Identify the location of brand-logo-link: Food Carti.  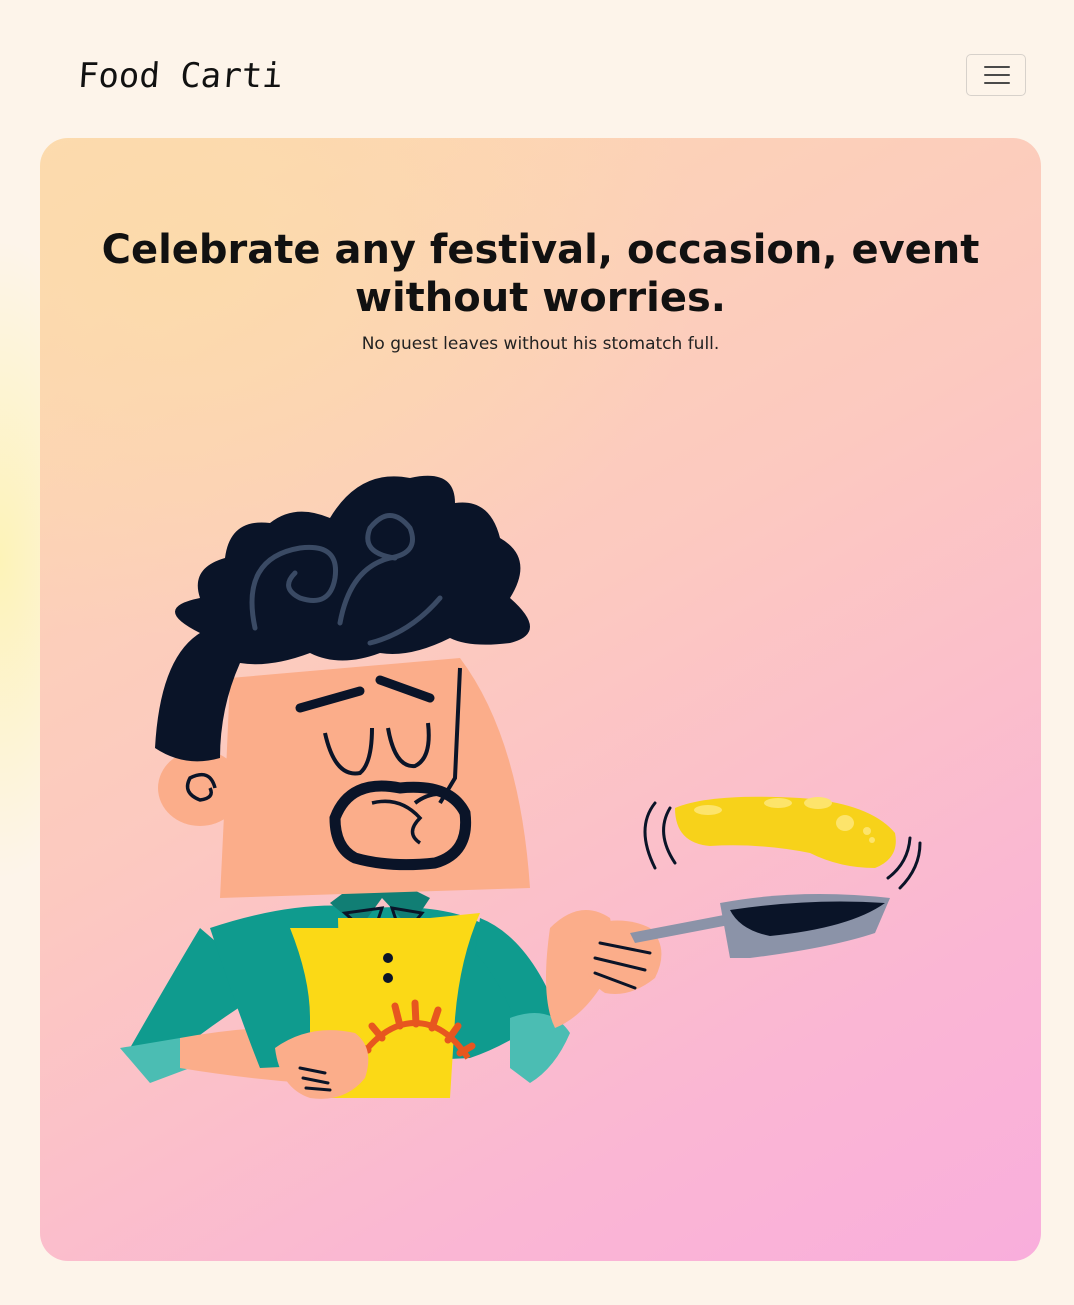
(181, 76).